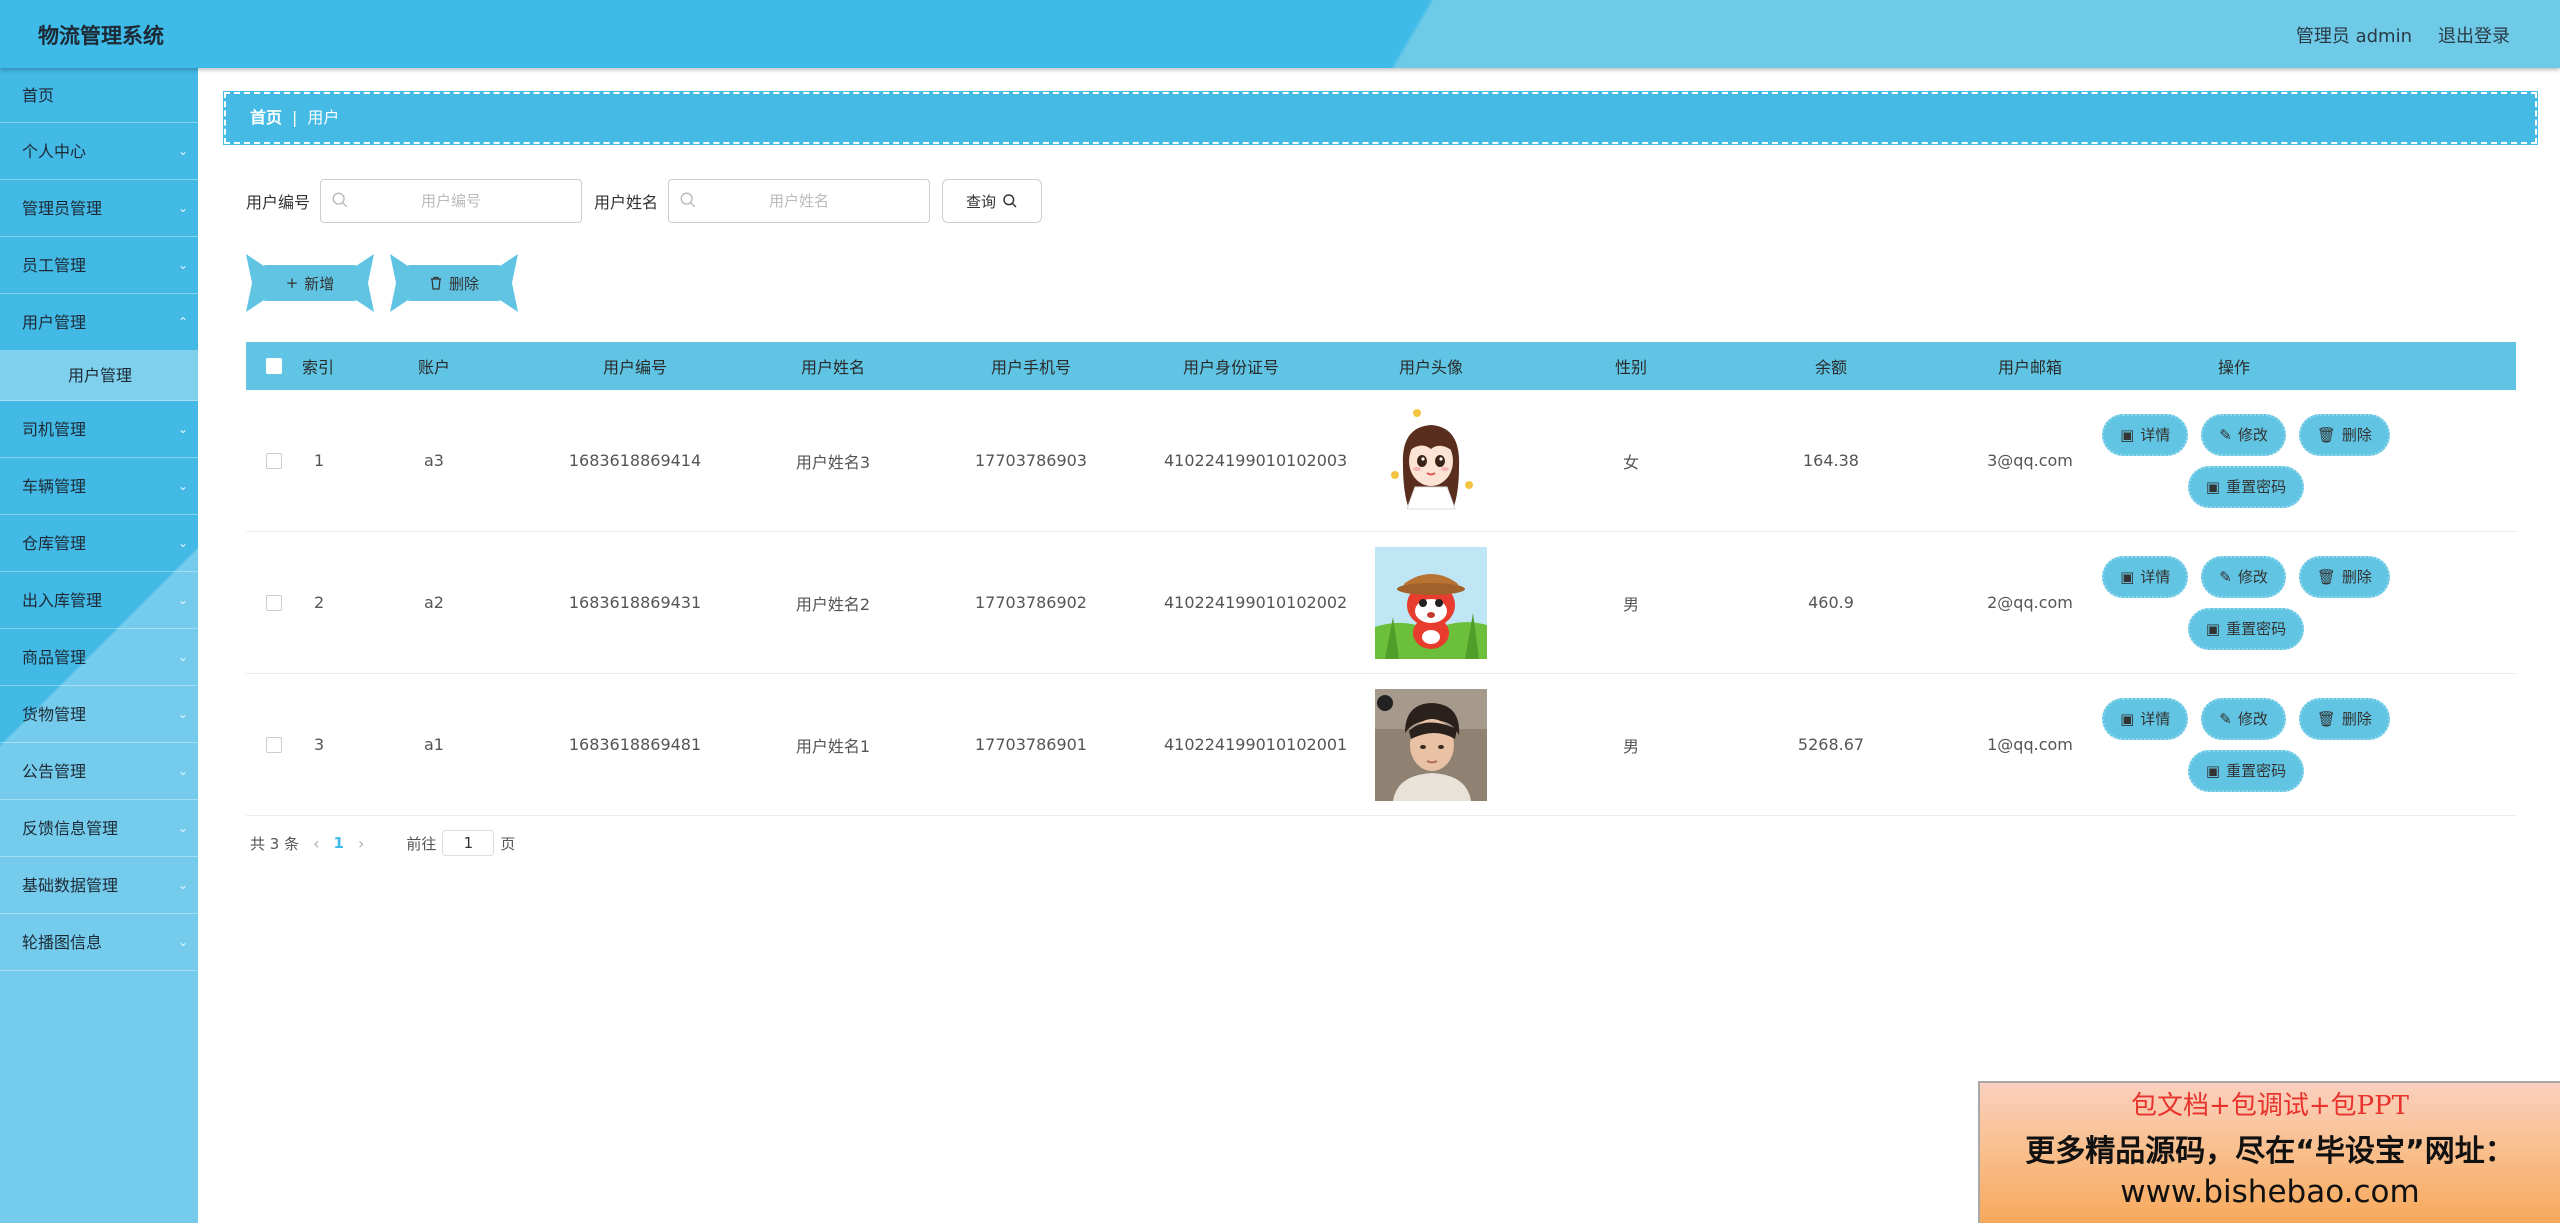 The image size is (2560, 1223). I want to click on cell-account: a2, so click(434, 602).